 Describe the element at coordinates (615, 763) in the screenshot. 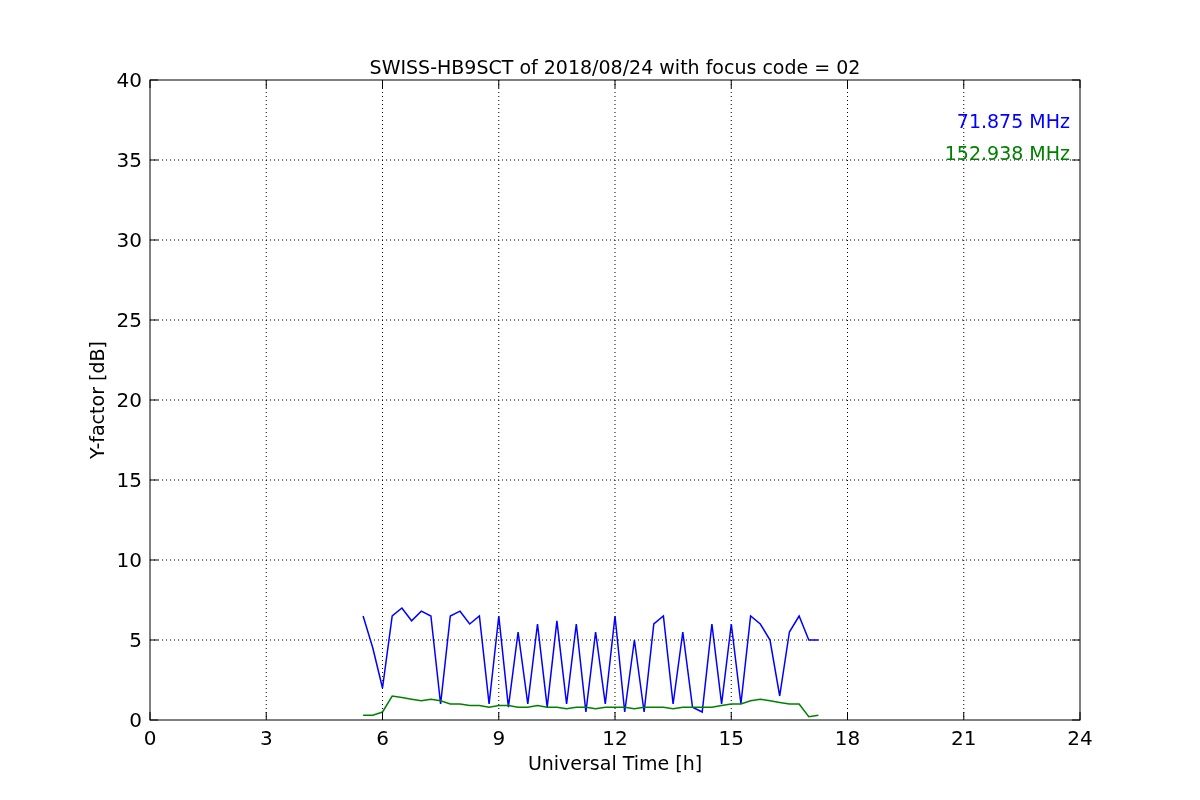

I see `x-axis-label: Universal Time [h]` at that location.